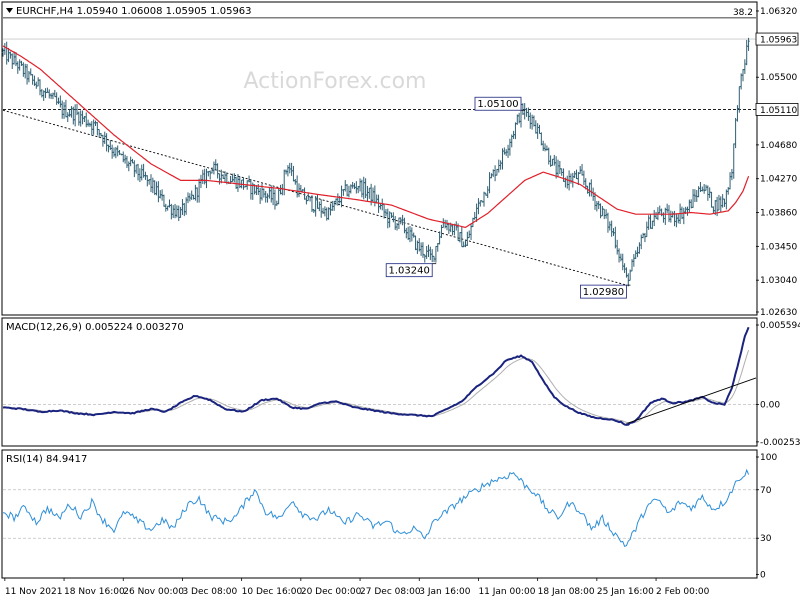 The image size is (800, 600). What do you see at coordinates (778, 281) in the screenshot?
I see `price-tick-label: 1.03040` at bounding box center [778, 281].